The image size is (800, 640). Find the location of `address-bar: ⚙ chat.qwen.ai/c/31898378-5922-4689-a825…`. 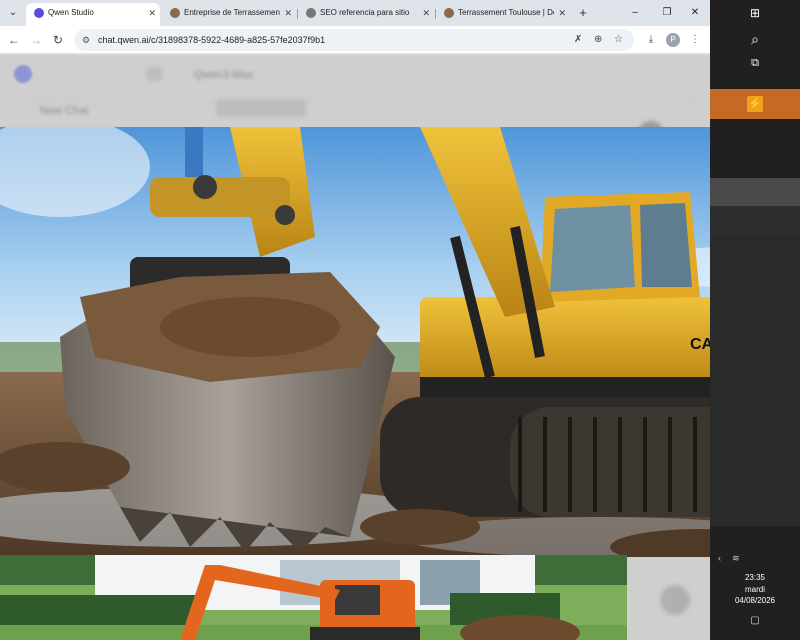

address-bar: ⚙ chat.qwen.ai/c/31898378-5922-4689-a825… is located at coordinates (354, 40).